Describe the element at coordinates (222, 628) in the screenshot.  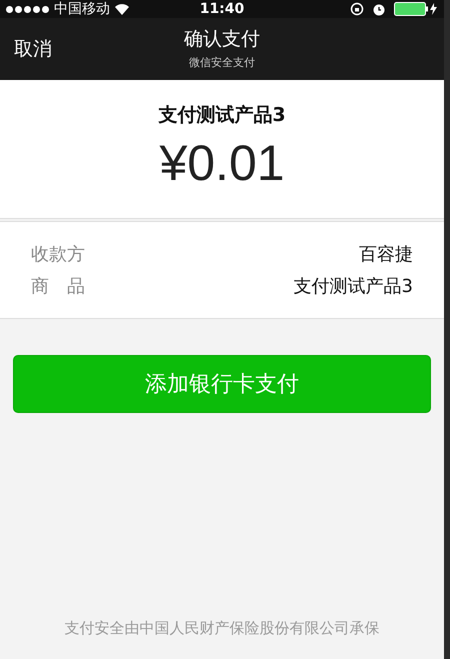
I see `insurance-note: 支付安全由中国人民财产保险股份有限公司承保` at that location.